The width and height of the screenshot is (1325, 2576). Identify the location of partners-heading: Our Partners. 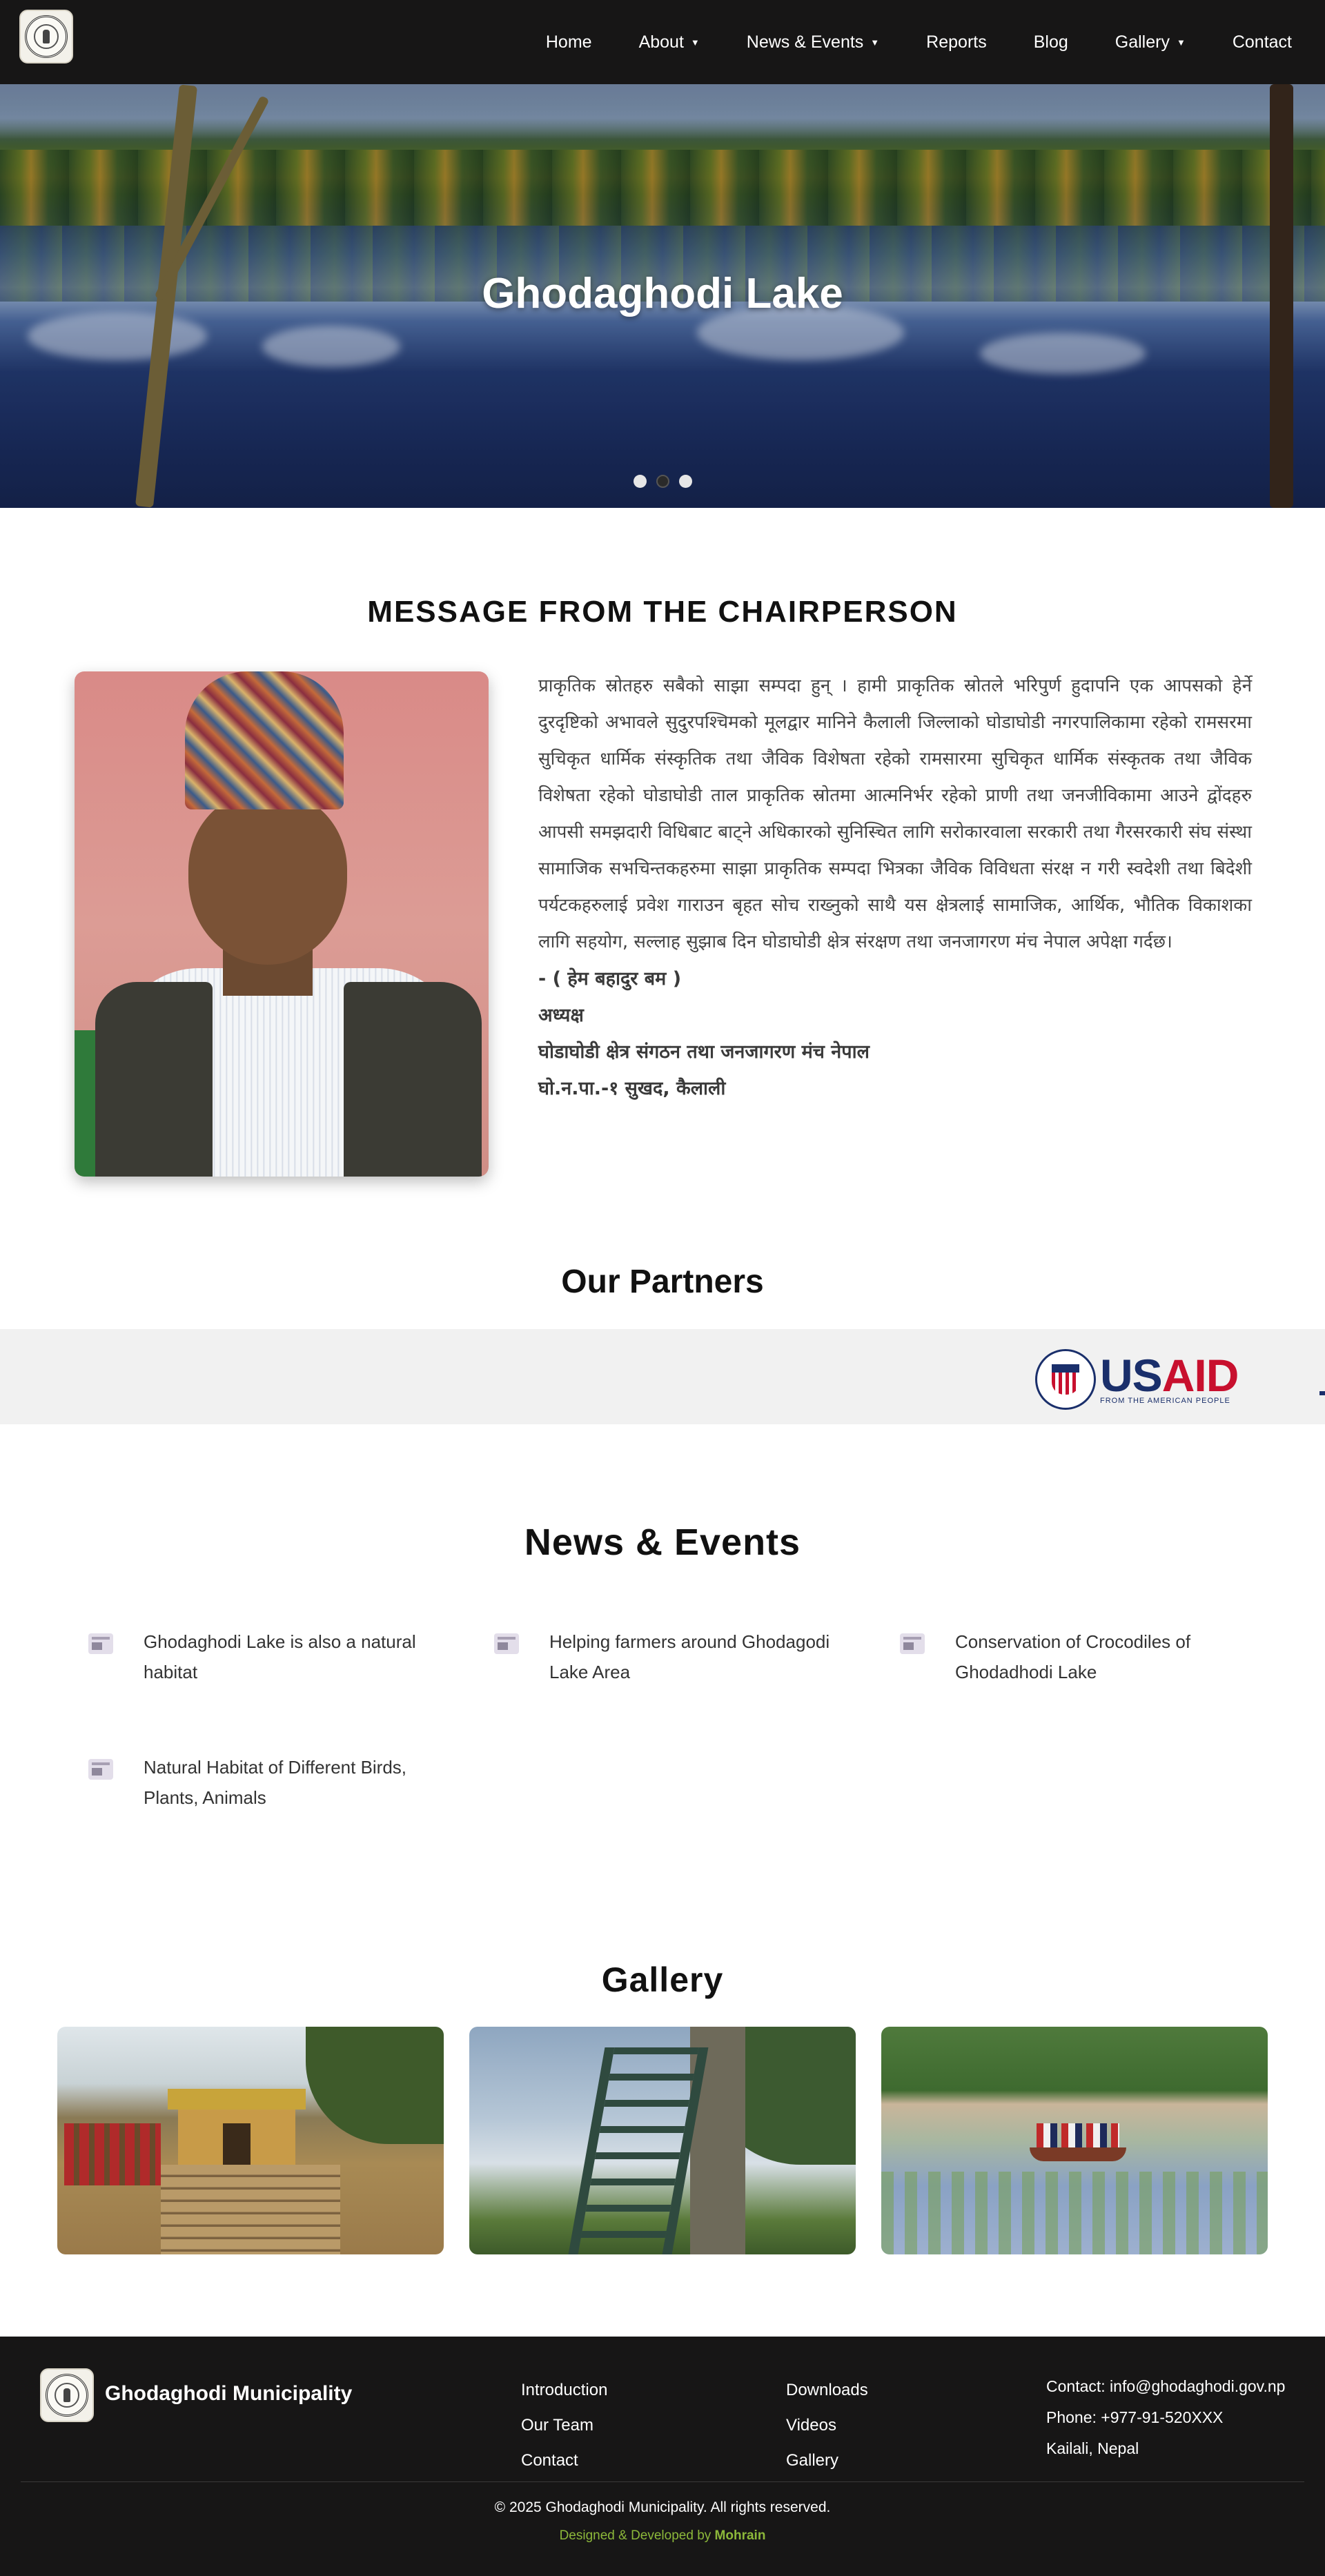
(662, 1282).